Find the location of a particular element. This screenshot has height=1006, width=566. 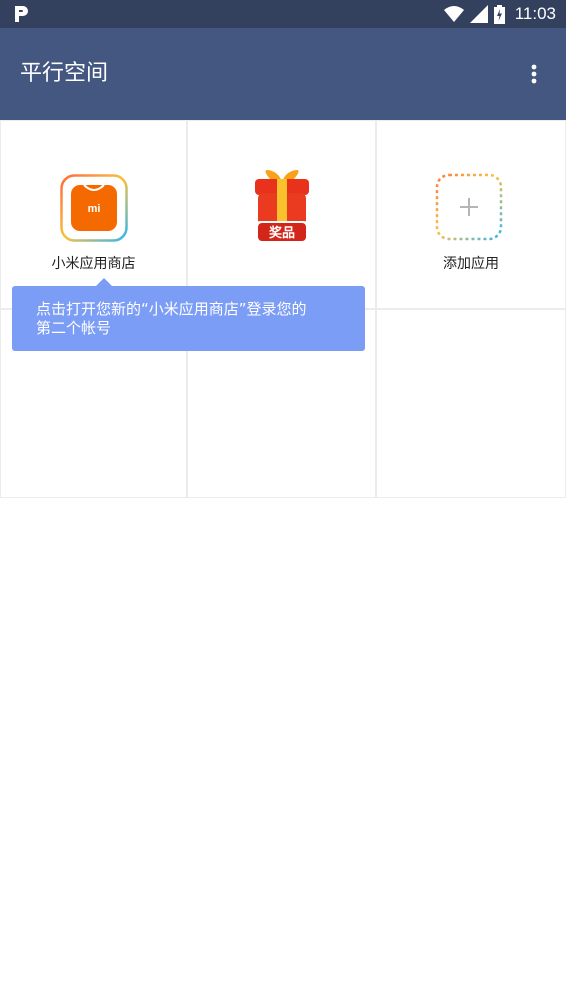

battery-charging-icon is located at coordinates (499, 14).